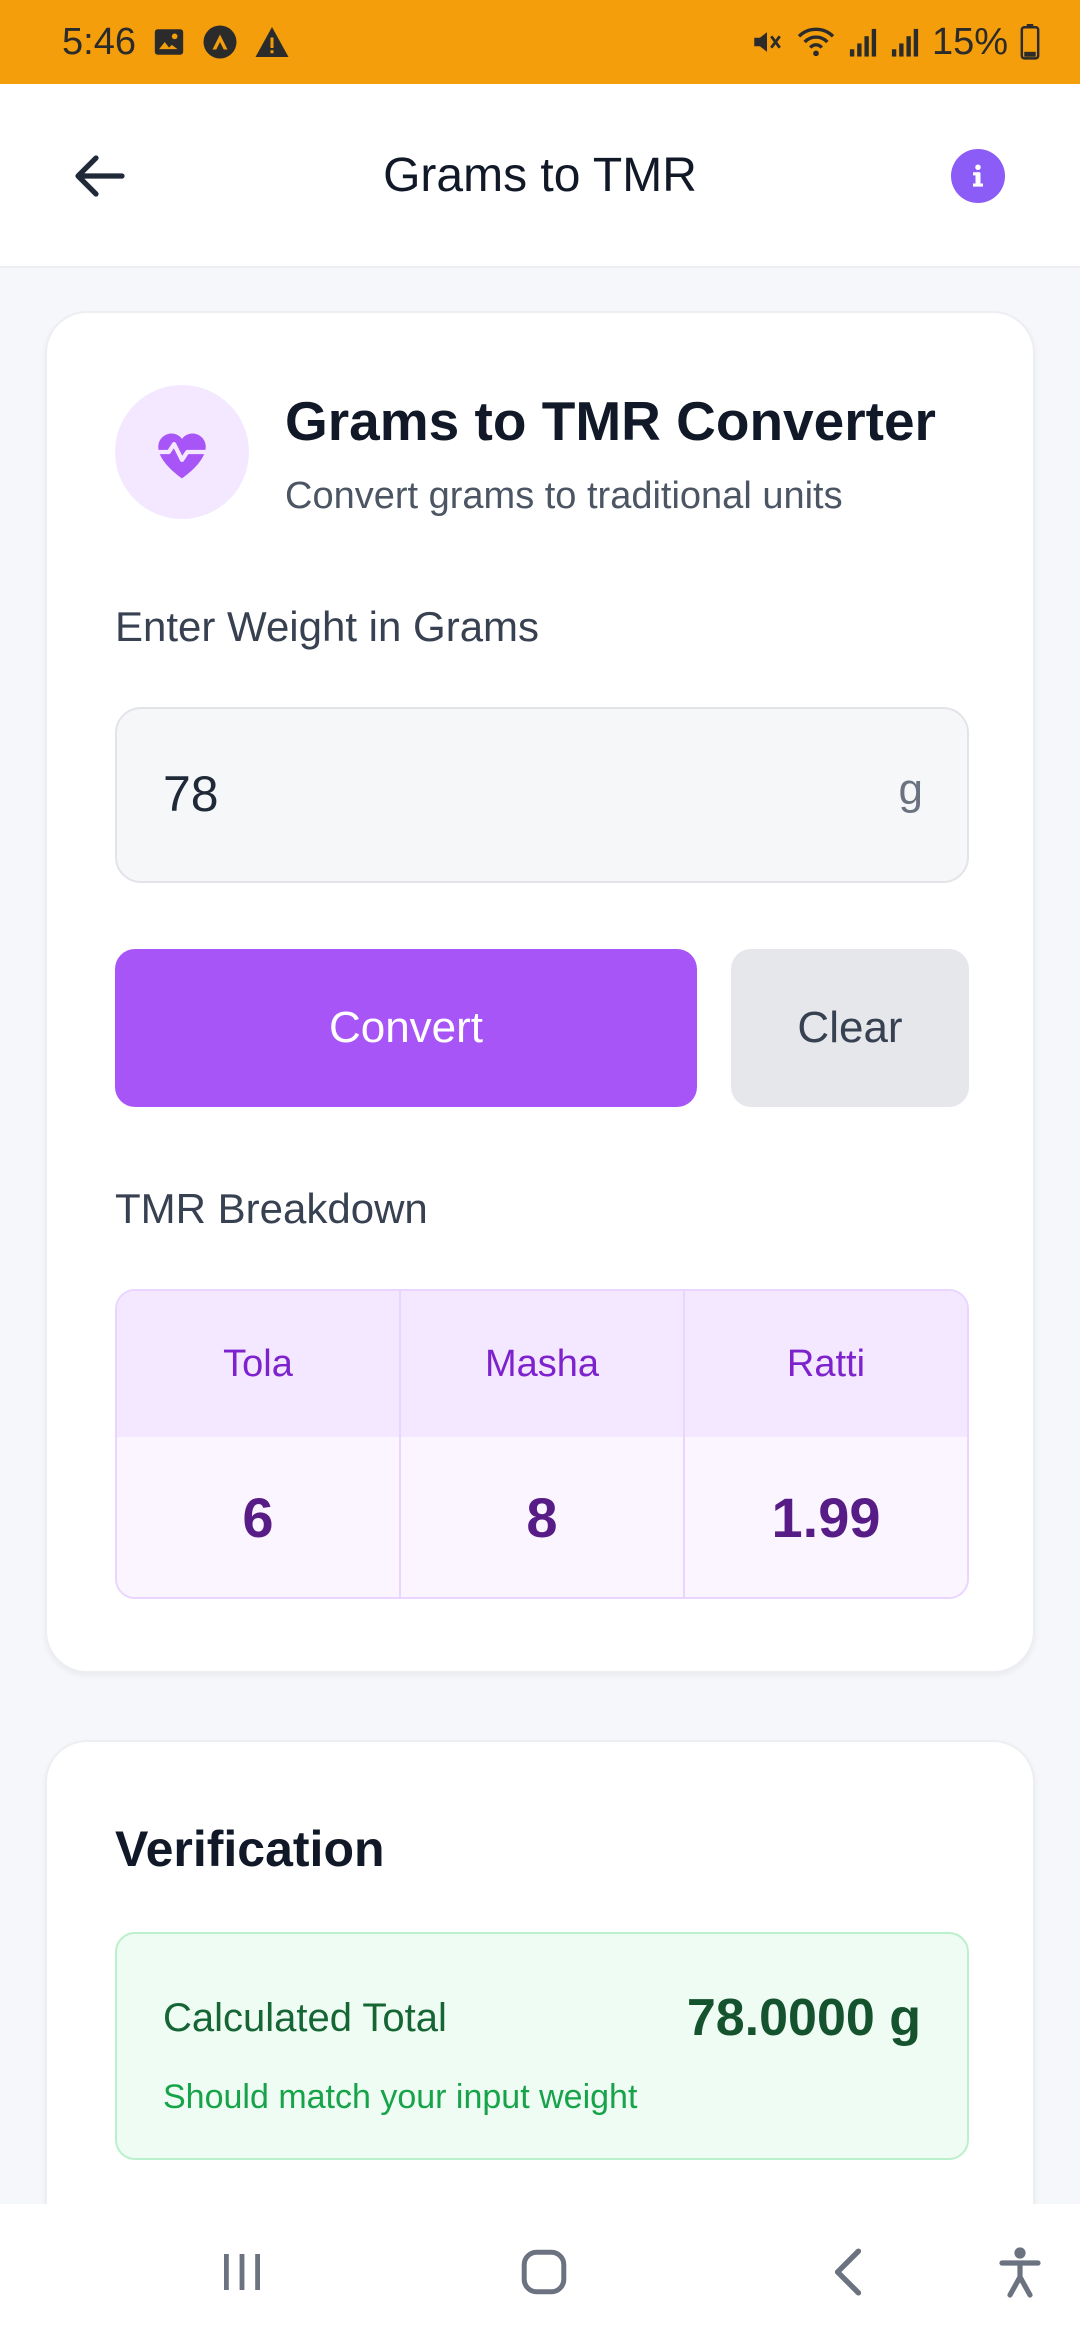  Describe the element at coordinates (400, 2097) in the screenshot. I see `verification-hint: Should match your input weight` at that location.